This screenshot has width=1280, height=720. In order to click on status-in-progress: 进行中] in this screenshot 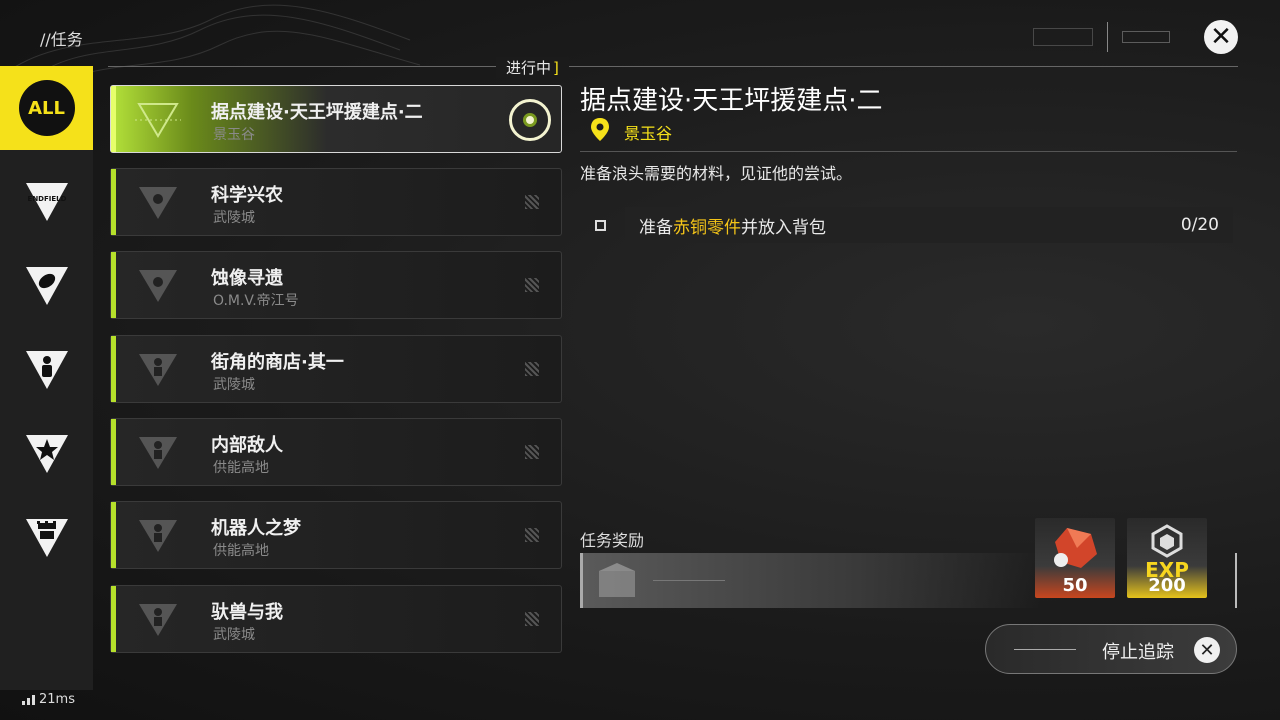, I will do `click(532, 67)`.